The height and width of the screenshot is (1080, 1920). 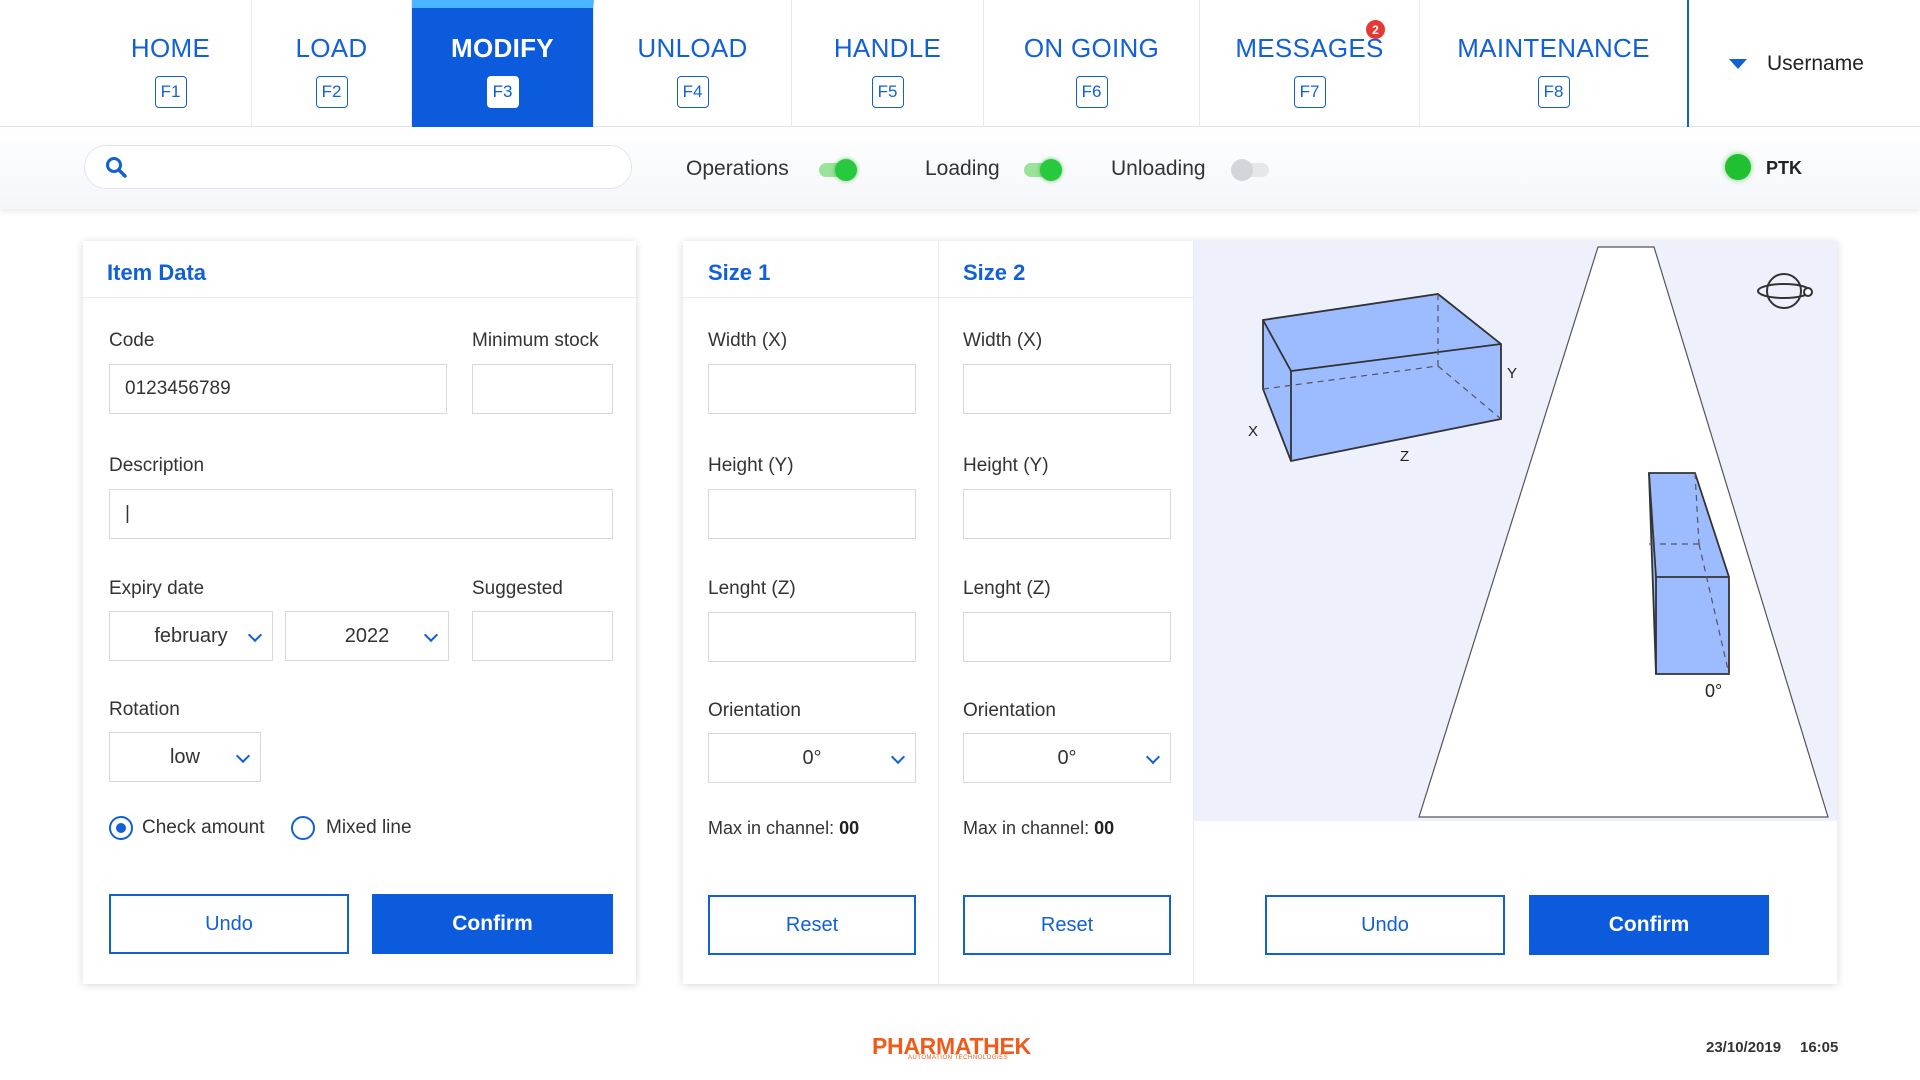 What do you see at coordinates (369, 827) in the screenshot?
I see `mixed-line-label: Mixed line` at bounding box center [369, 827].